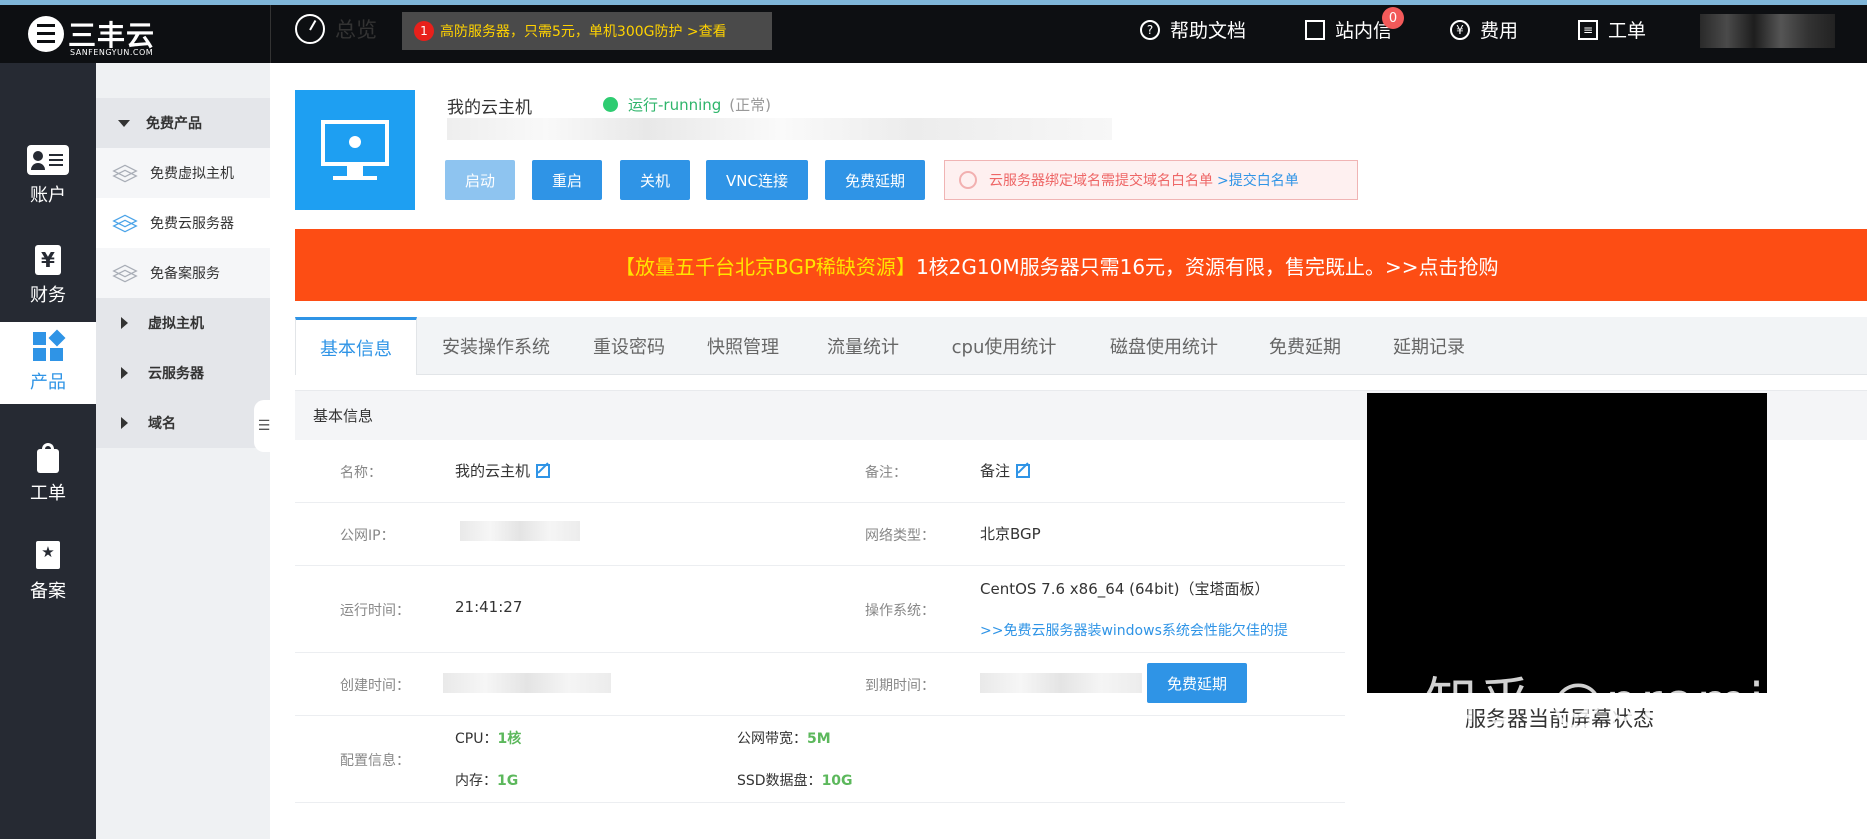  Describe the element at coordinates (48, 195) in the screenshot. I see `sidebar-label-account: 账户` at that location.